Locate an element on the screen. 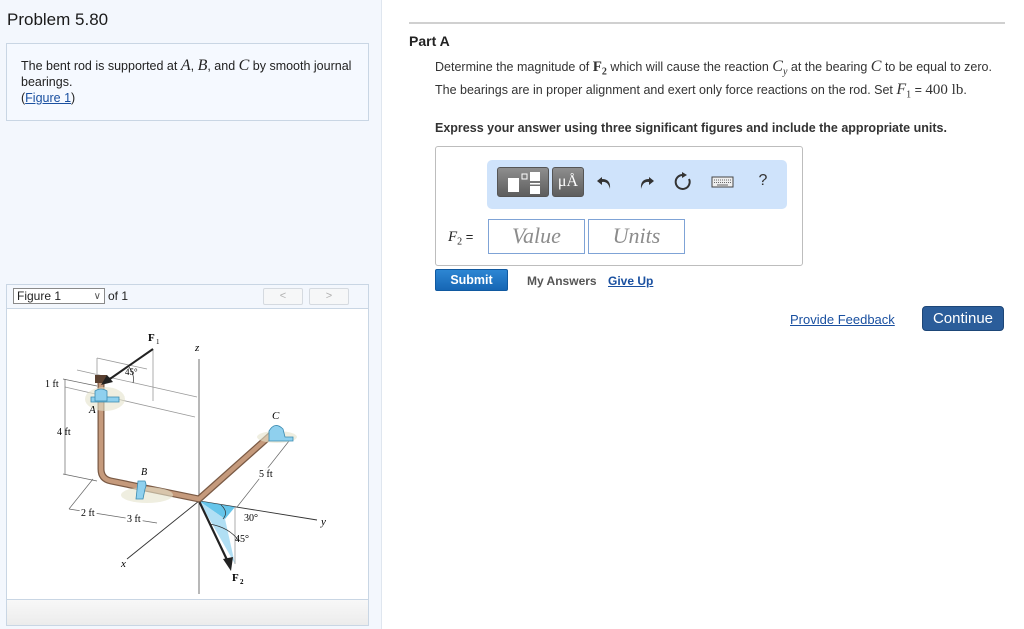  angle-45-bottom: 45° is located at coordinates (242, 539).